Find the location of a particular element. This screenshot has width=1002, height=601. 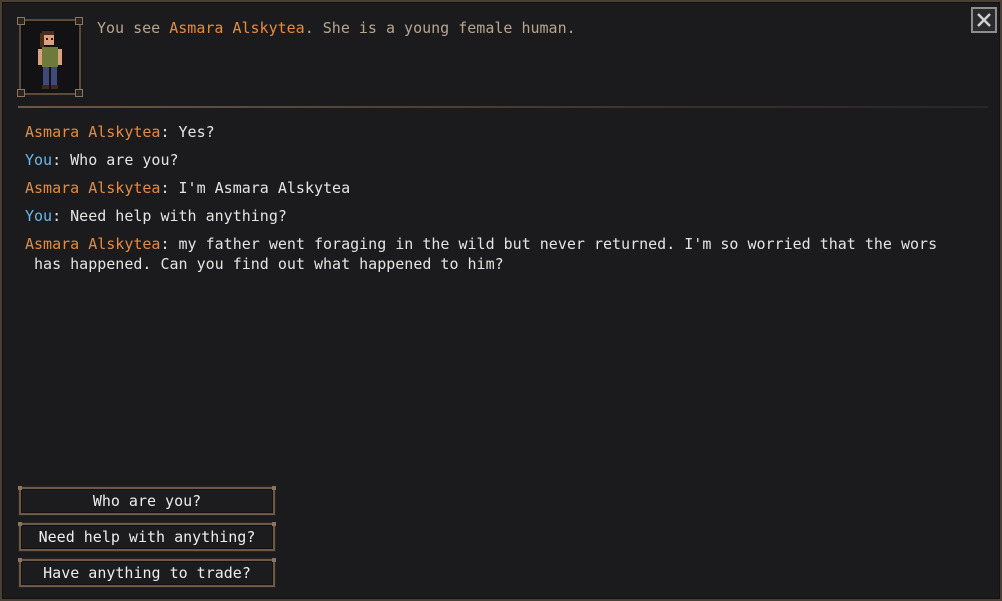

dialog-text: Who are you? is located at coordinates (124, 160).